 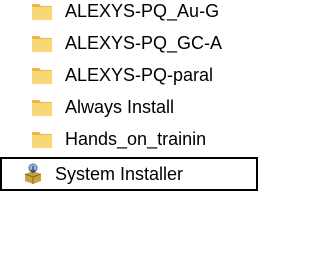 I want to click on tree-item-alexys-pq-gc: ALEXYS-PQ_GC-A, so click(x=129, y=43).